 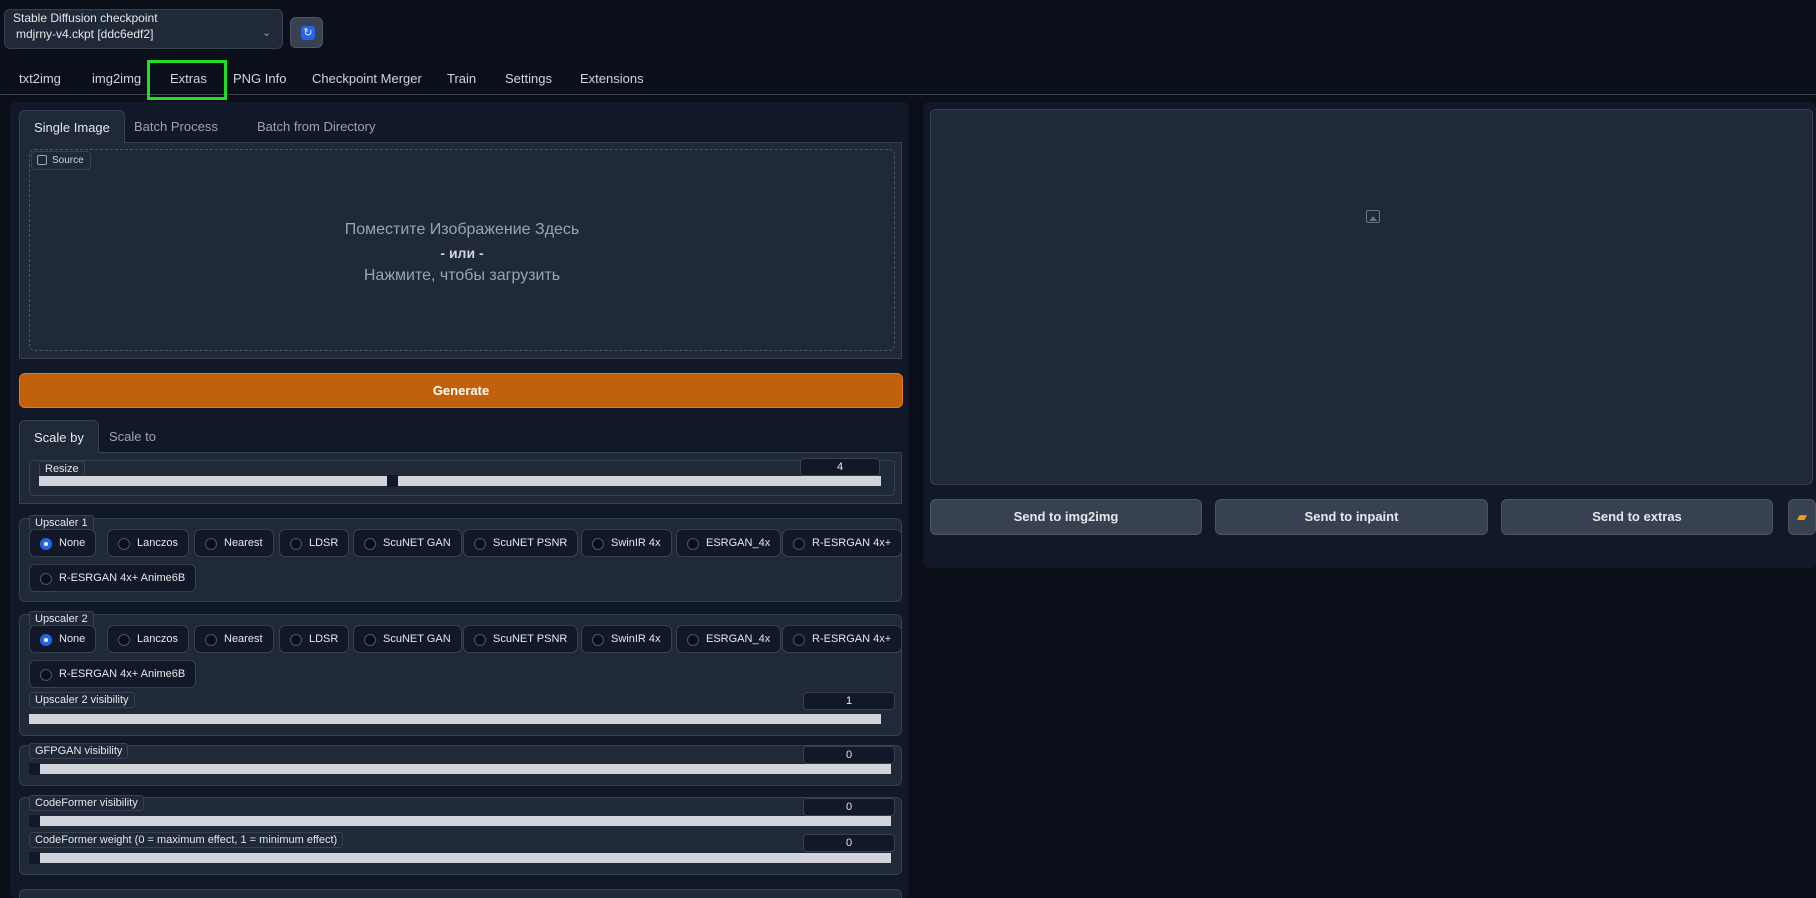 I want to click on codeformer-weight-slider, so click(x=465, y=858).